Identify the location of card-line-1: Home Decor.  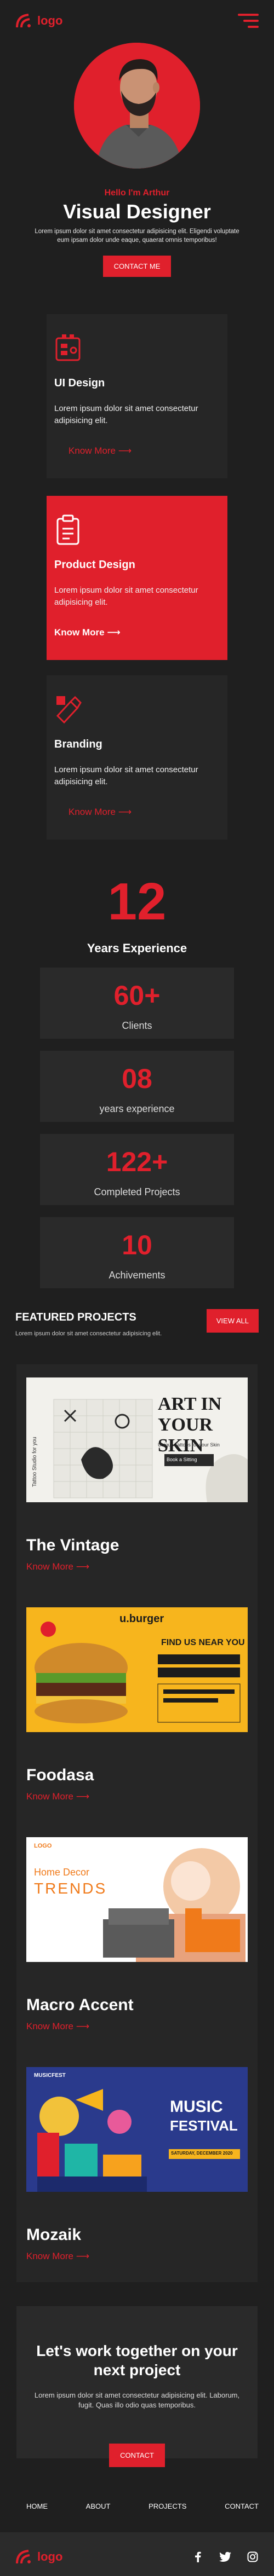
(62, 1872).